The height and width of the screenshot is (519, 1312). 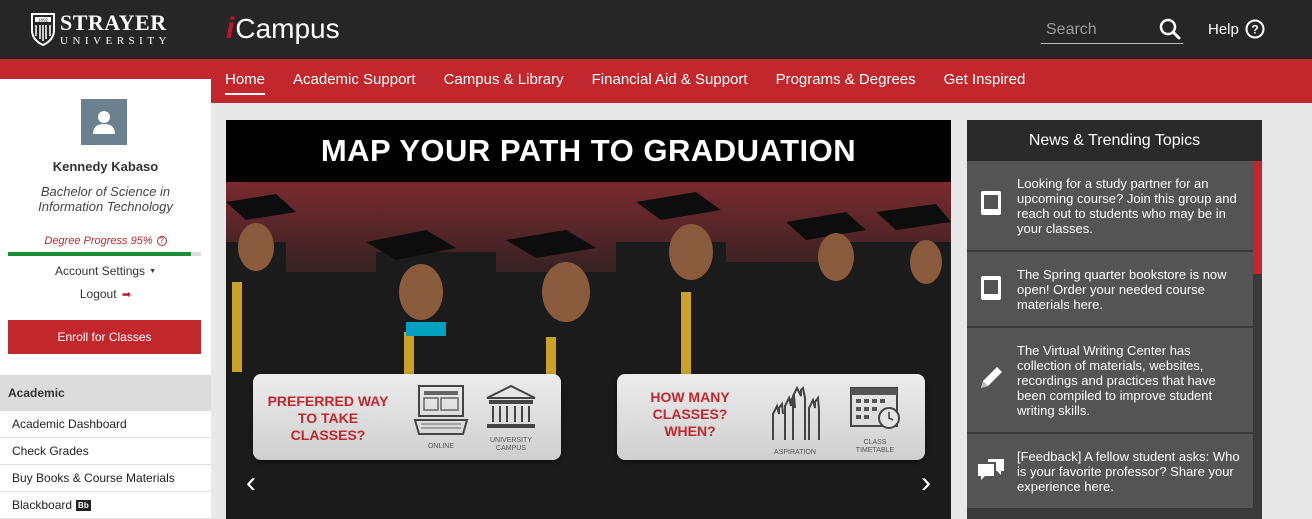 What do you see at coordinates (846, 81) in the screenshot?
I see `nav-programs-degrees: Programs & Degrees` at bounding box center [846, 81].